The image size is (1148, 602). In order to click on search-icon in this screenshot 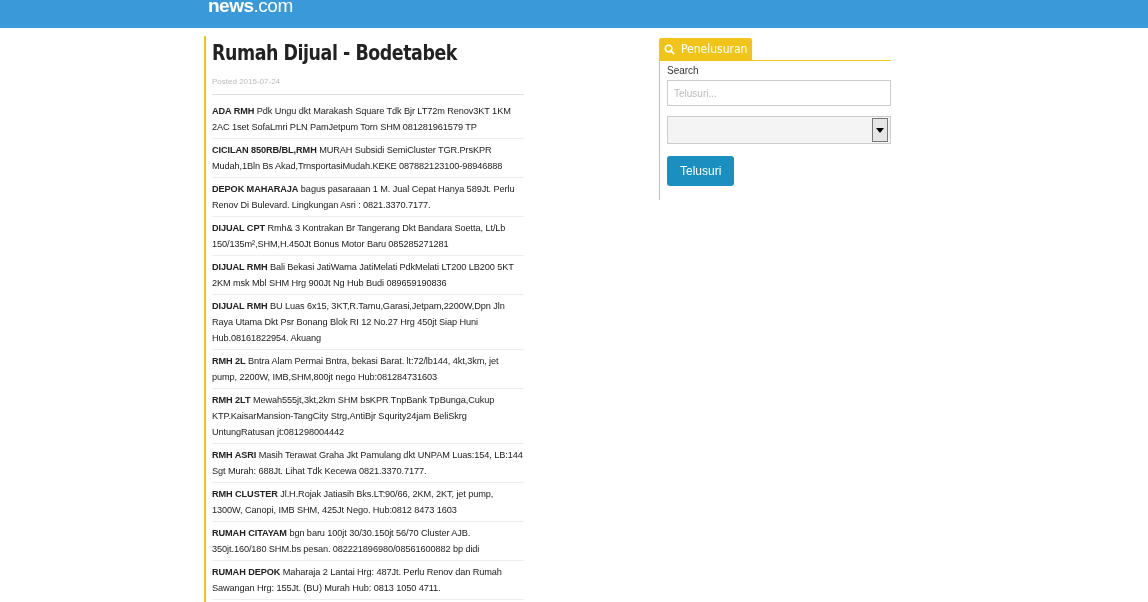, I will do `click(669, 49)`.